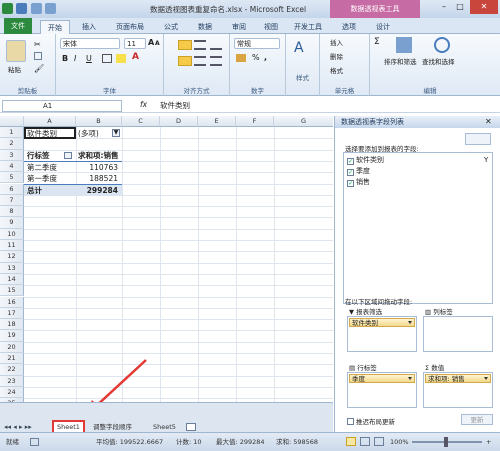 The image size is (500, 451). I want to click on grow-font-icon: A, so click(151, 42).